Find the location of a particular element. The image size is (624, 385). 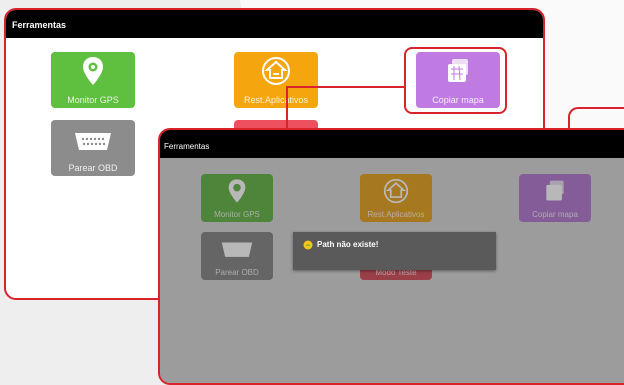

tile-label: Copiar mapa is located at coordinates (555, 214).